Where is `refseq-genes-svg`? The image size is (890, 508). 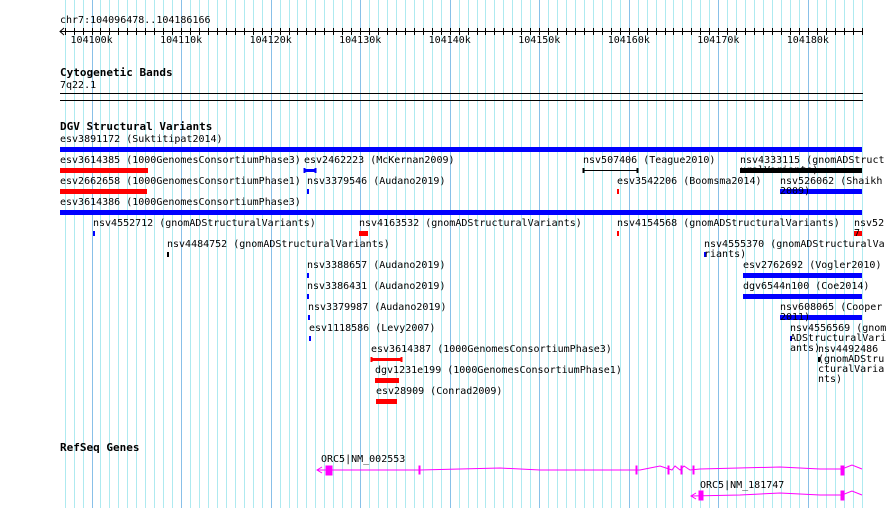 refseq-genes-svg is located at coordinates (589, 482).